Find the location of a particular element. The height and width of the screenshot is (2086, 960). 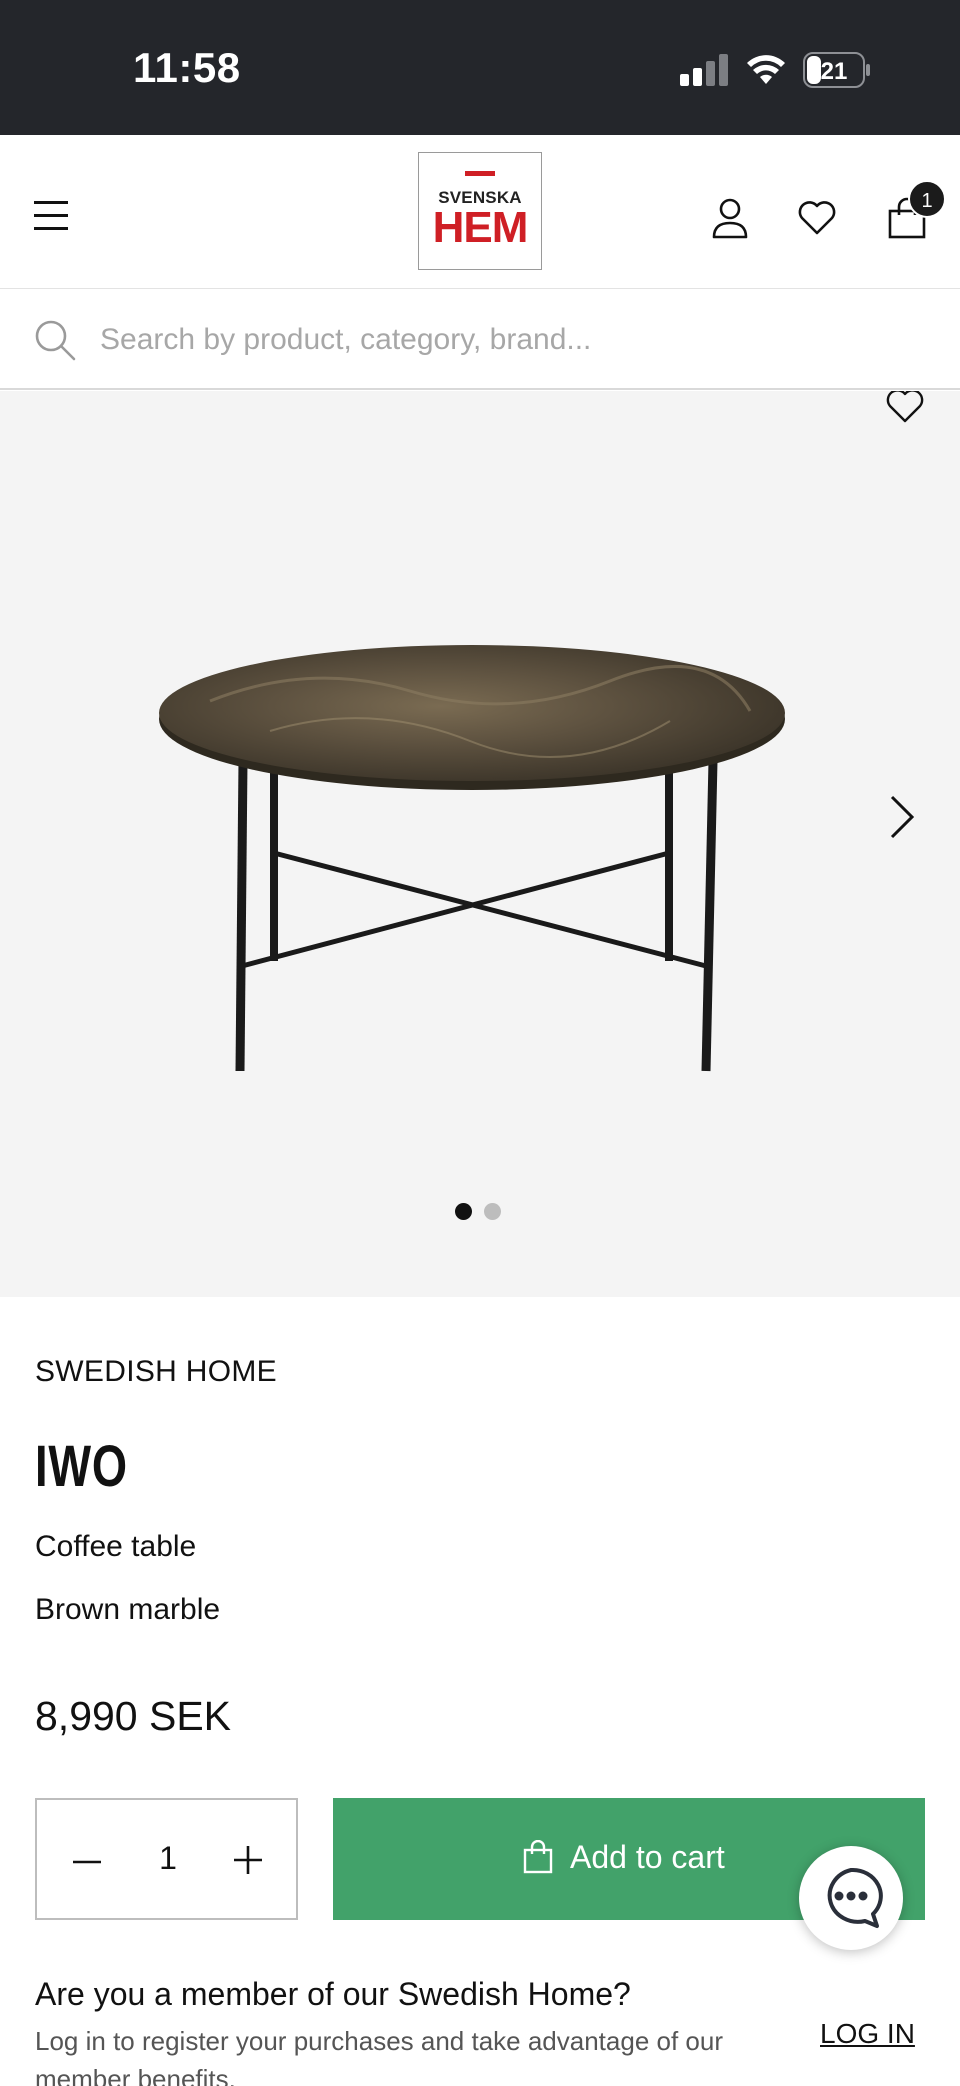

status-bar: 11:58 21 is located at coordinates (480, 67).